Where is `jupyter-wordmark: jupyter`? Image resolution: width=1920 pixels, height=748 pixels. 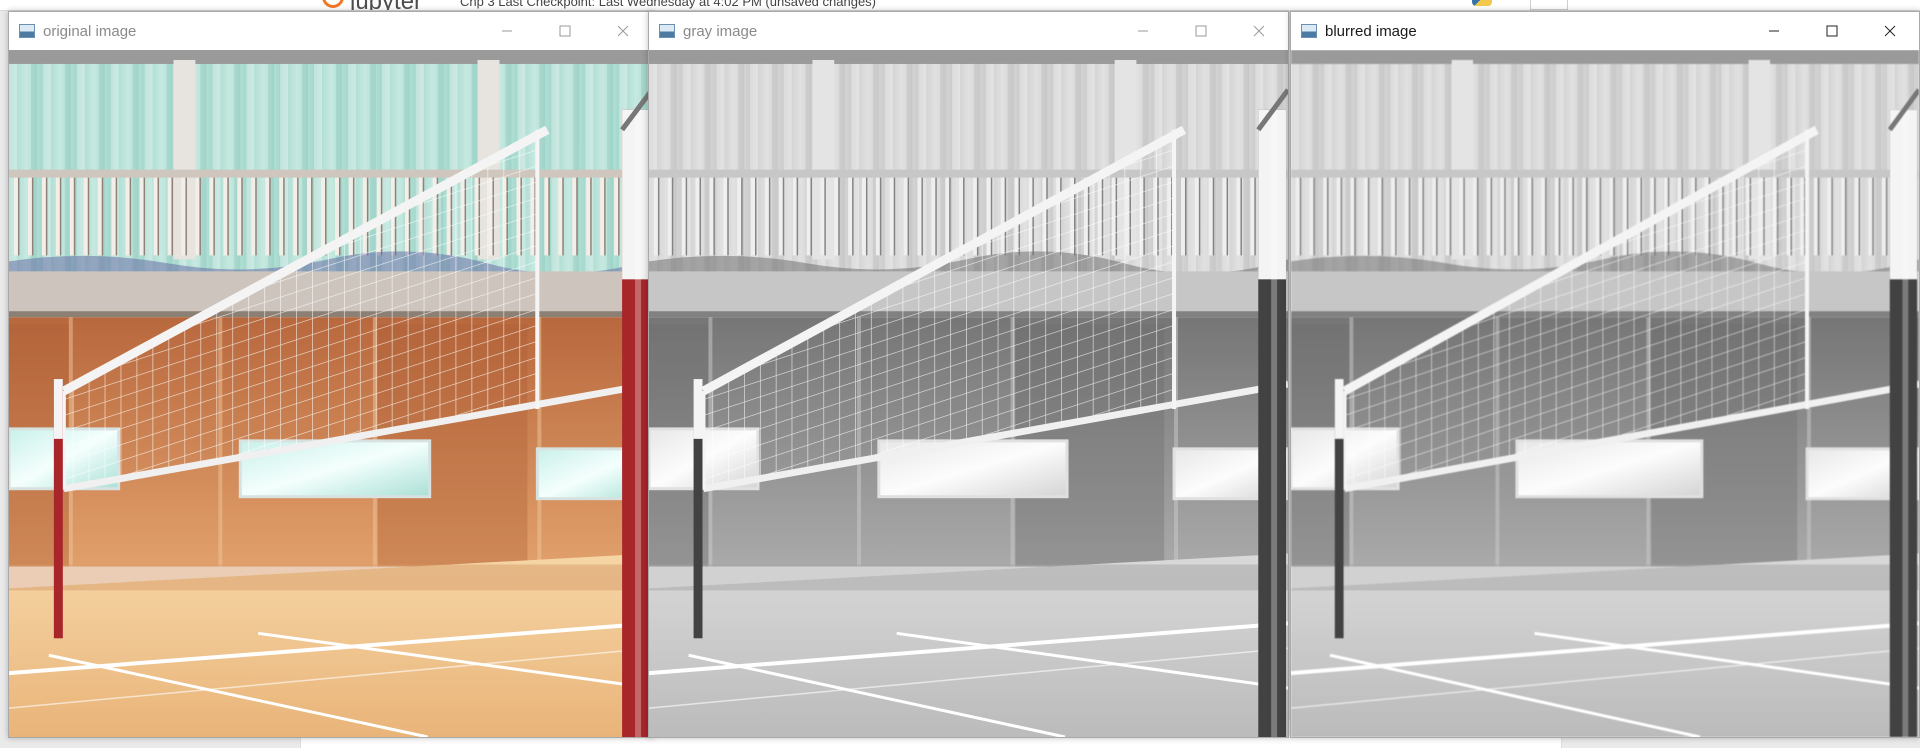 jupyter-wordmark: jupyter is located at coordinates (386, 5).